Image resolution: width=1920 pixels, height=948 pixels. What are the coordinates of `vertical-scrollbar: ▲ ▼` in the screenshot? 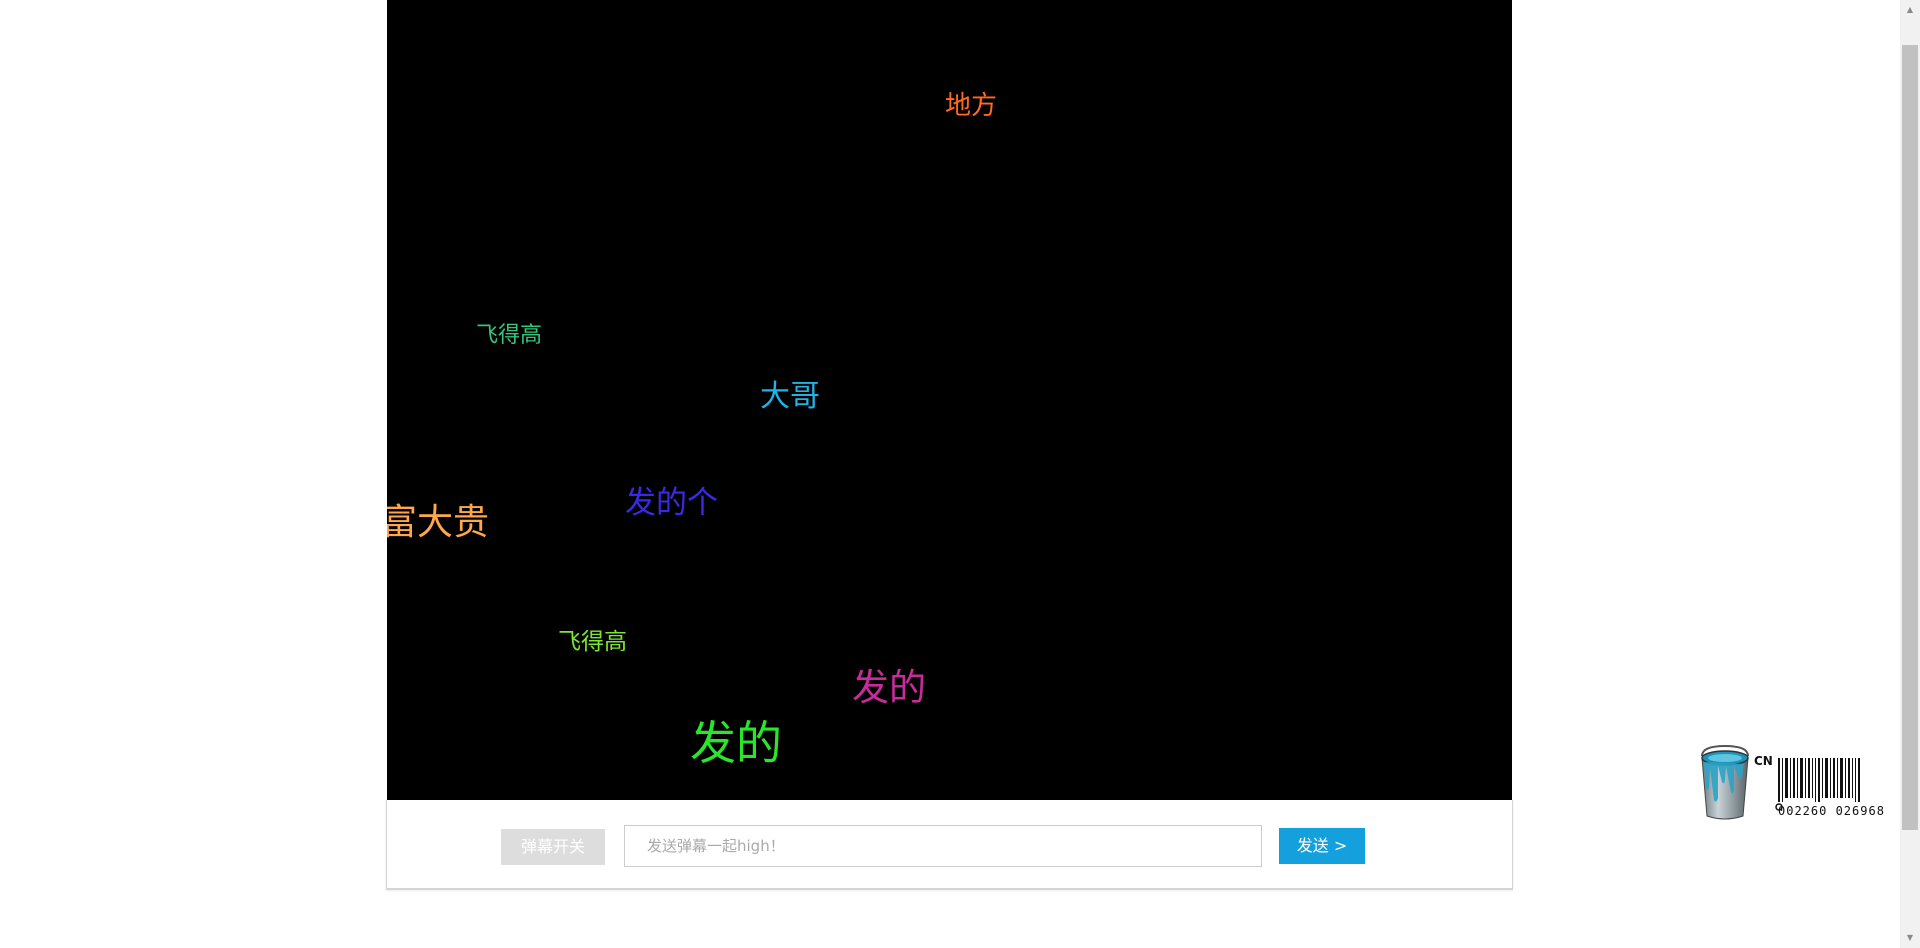 It's located at (1910, 474).